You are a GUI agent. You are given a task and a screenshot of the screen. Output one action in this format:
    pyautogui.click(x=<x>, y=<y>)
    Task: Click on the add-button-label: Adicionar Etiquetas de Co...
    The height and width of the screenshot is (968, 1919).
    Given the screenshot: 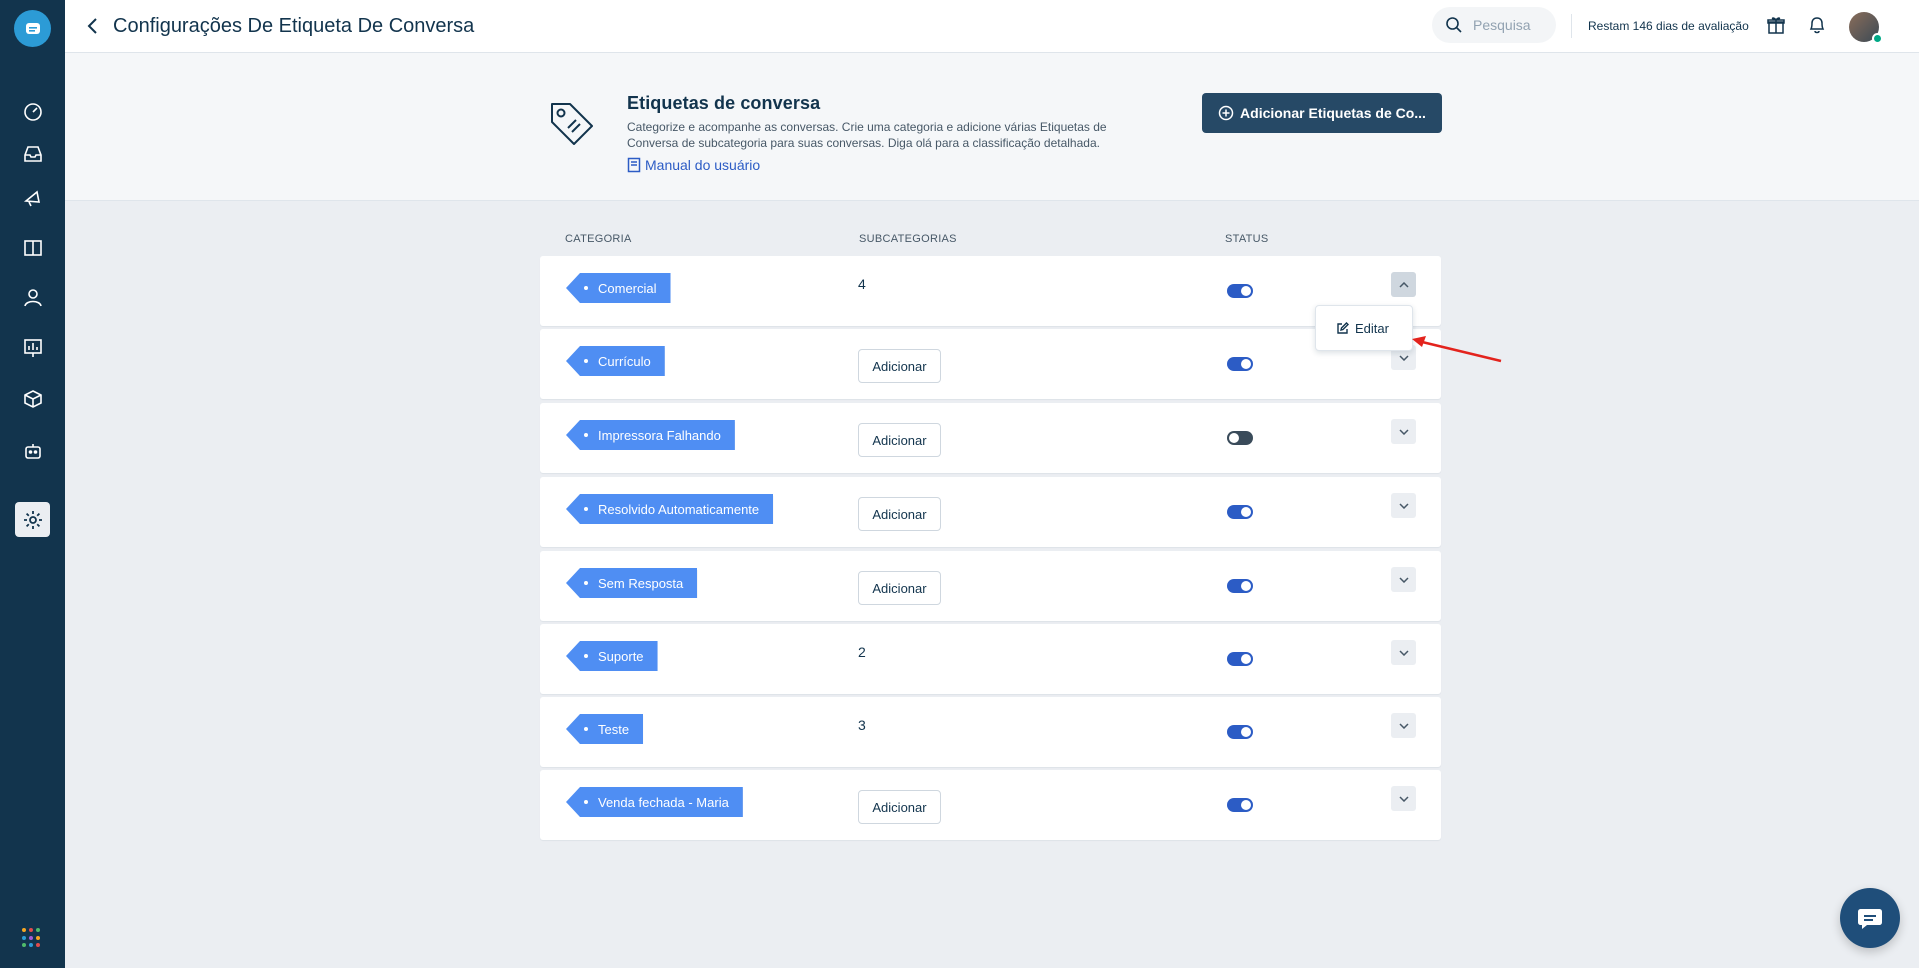 What is the action you would take?
    pyautogui.click(x=1333, y=113)
    